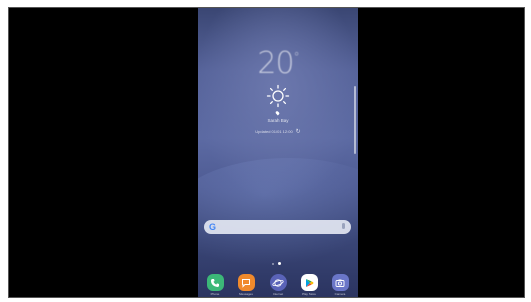 The image size is (531, 302). I want to click on app-camera: Camera, so click(340, 285).